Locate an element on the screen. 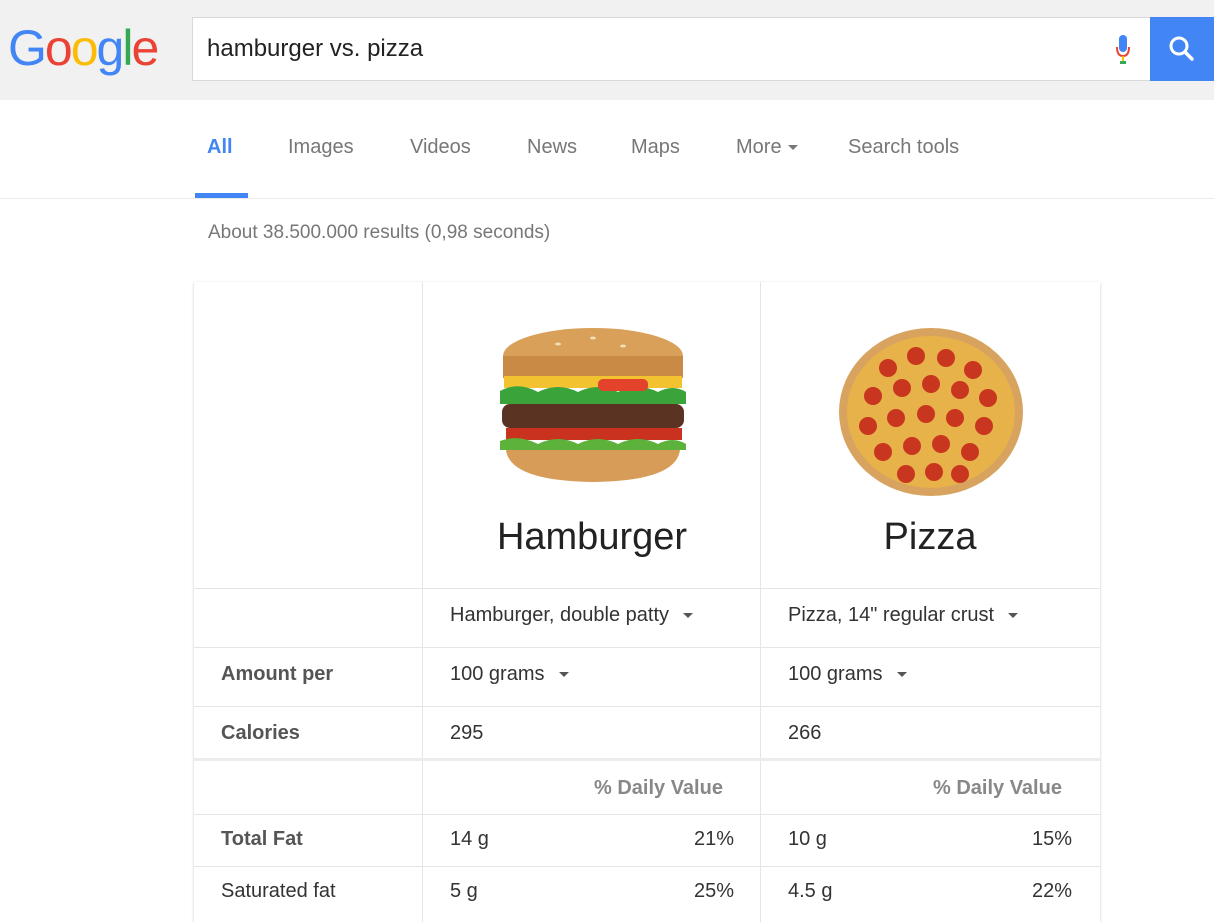 The width and height of the screenshot is (1214, 922). search-icon is located at coordinates (1181, 48).